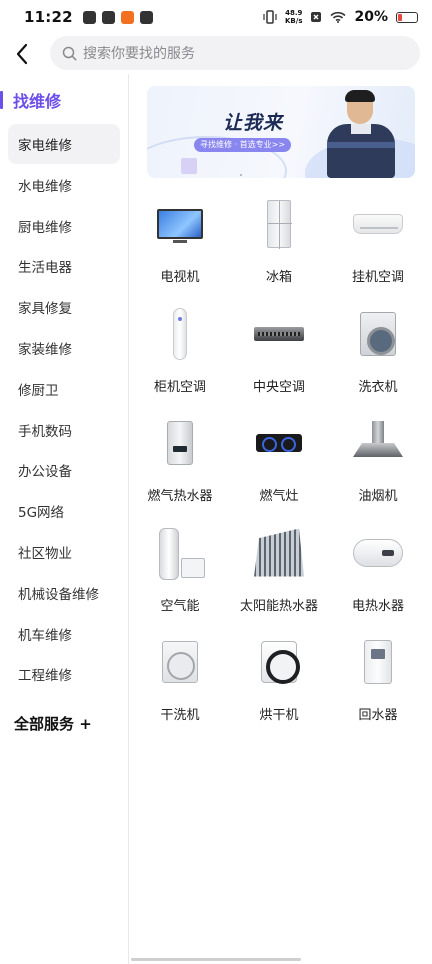 This screenshot has height=964, width=432. Describe the element at coordinates (64, 552) in the screenshot. I see `sidebar-item: 社区物业` at that location.